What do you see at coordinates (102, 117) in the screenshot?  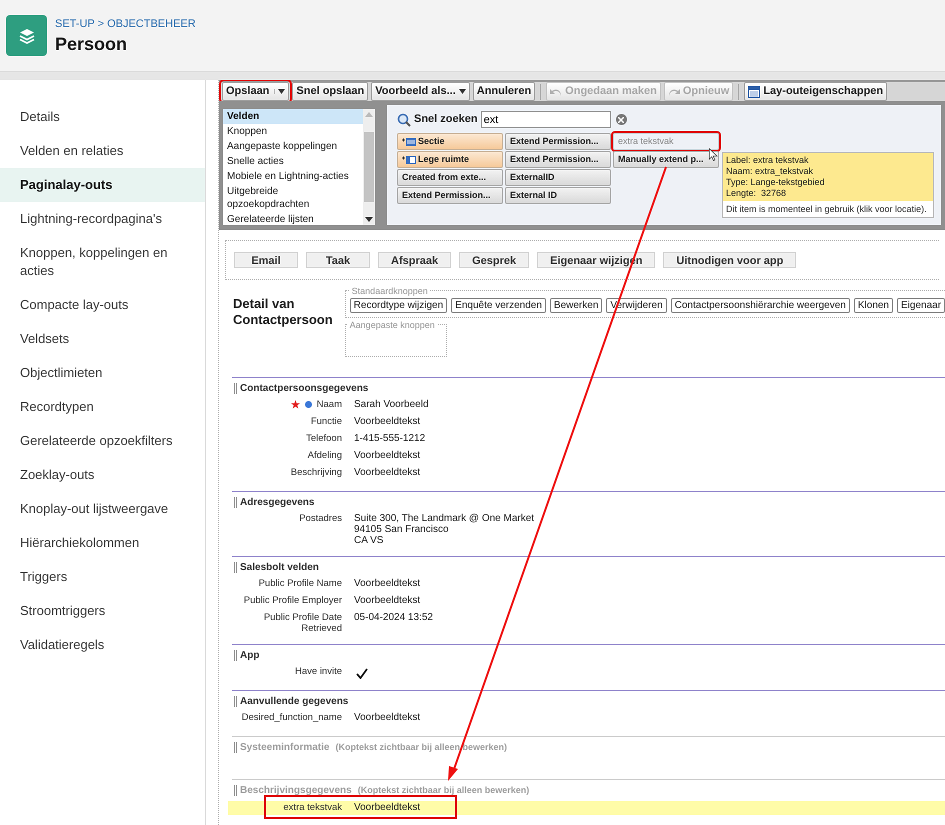 I see `sidebar-item: Details` at bounding box center [102, 117].